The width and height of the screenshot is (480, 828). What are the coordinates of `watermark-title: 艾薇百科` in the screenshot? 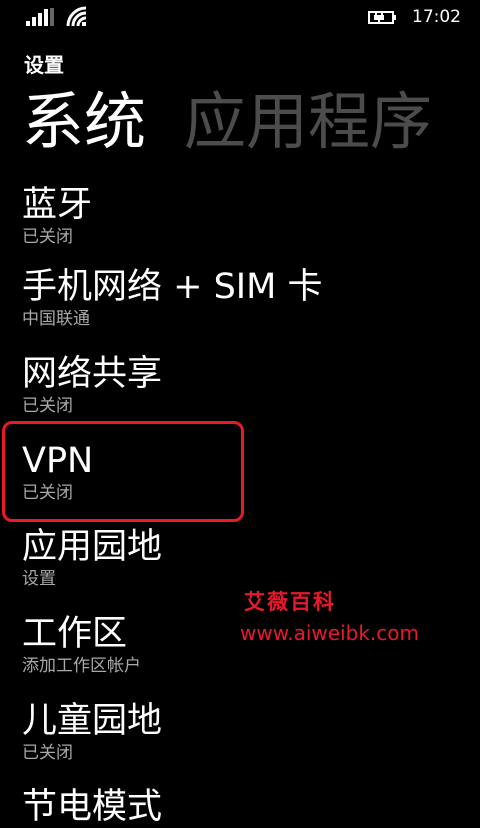 It's located at (290, 601).